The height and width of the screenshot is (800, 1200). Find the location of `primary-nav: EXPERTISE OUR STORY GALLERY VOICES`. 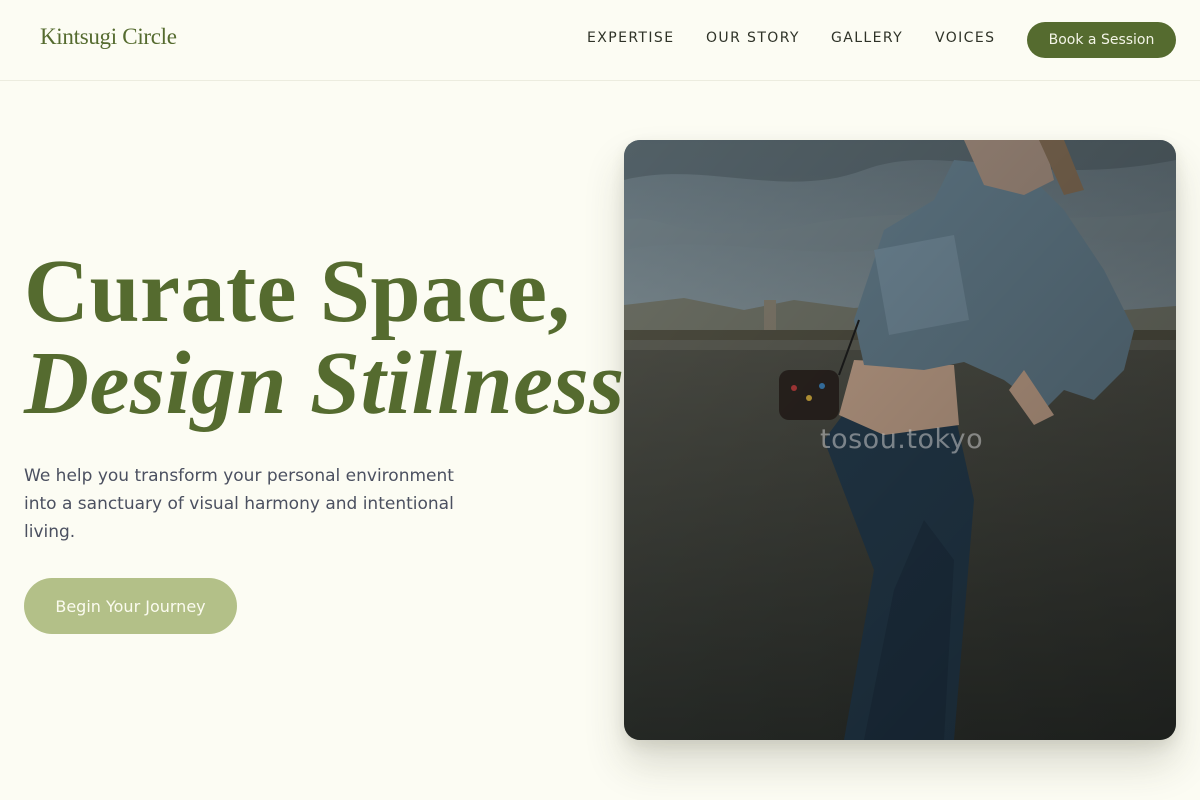

primary-nav: EXPERTISE OUR STORY GALLERY VOICES is located at coordinates (600, 40).